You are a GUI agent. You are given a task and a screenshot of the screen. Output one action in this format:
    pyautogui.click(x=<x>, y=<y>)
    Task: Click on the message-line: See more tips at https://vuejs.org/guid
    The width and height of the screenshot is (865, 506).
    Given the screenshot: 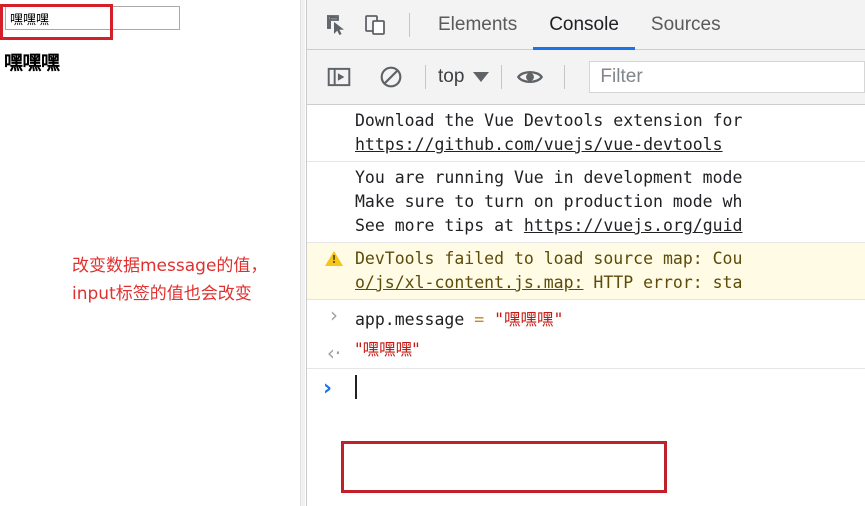 What is the action you would take?
    pyautogui.click(x=610, y=226)
    